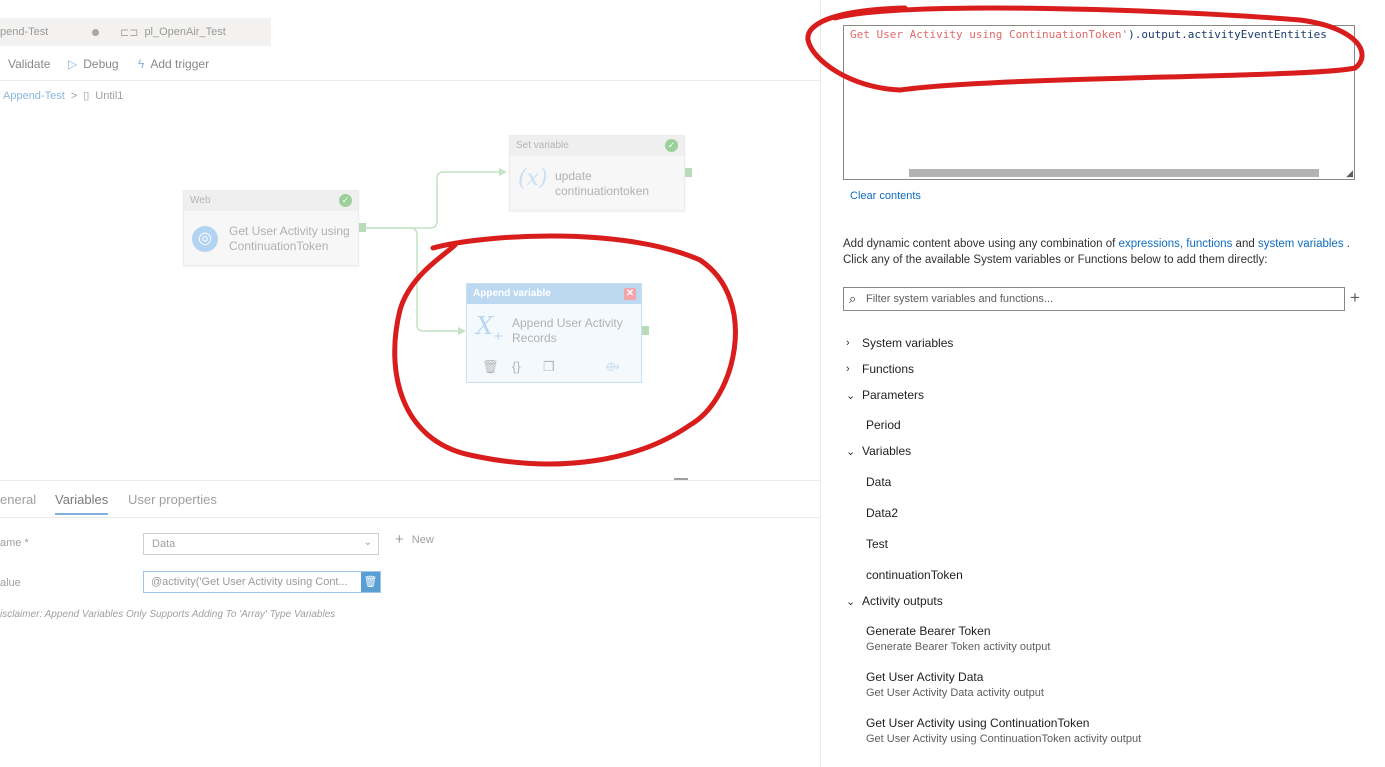  What do you see at coordinates (894, 601) in the screenshot?
I see `section-activity-outputs: ⌄ Activity outputs` at bounding box center [894, 601].